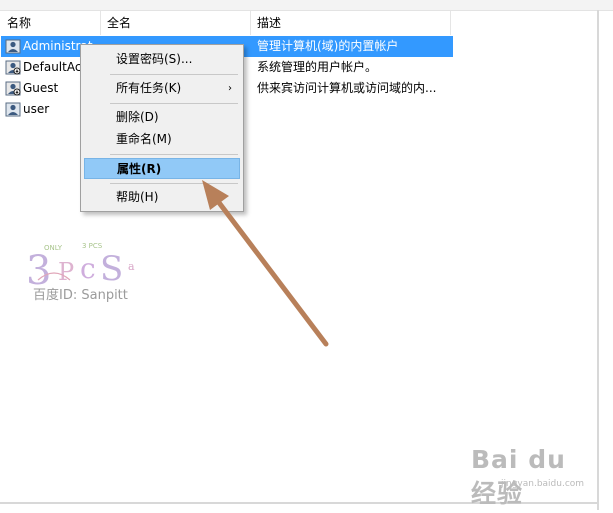 The height and width of the screenshot is (513, 613). I want to click on svg-text: c, so click(88, 268).